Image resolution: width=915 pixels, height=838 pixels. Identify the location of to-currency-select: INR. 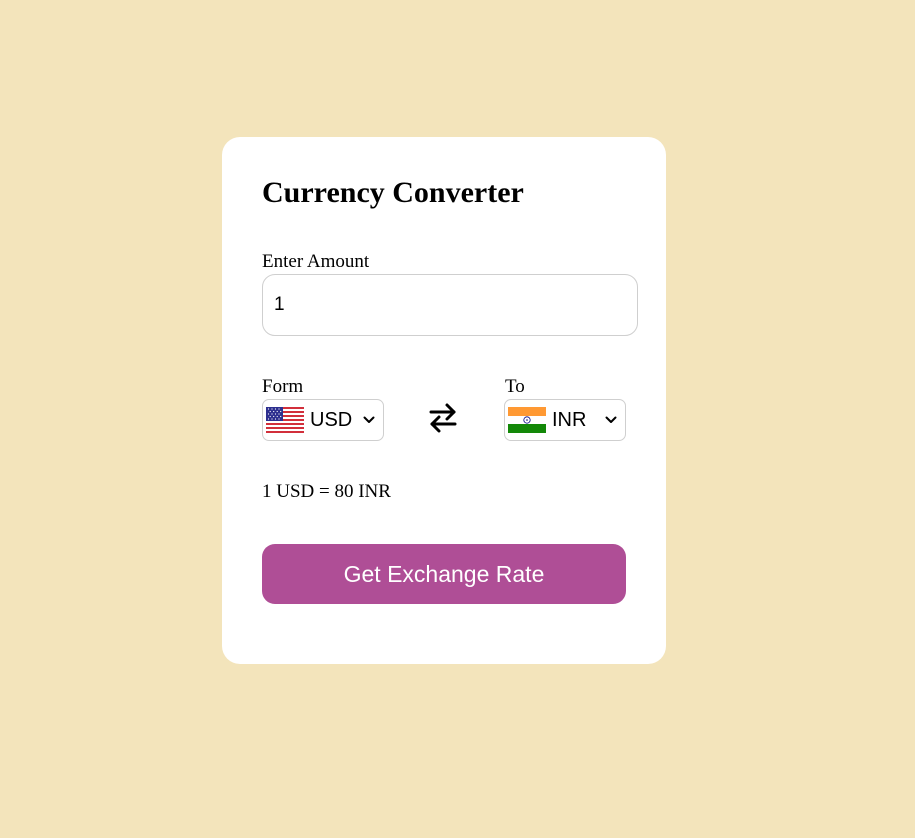
(565, 420).